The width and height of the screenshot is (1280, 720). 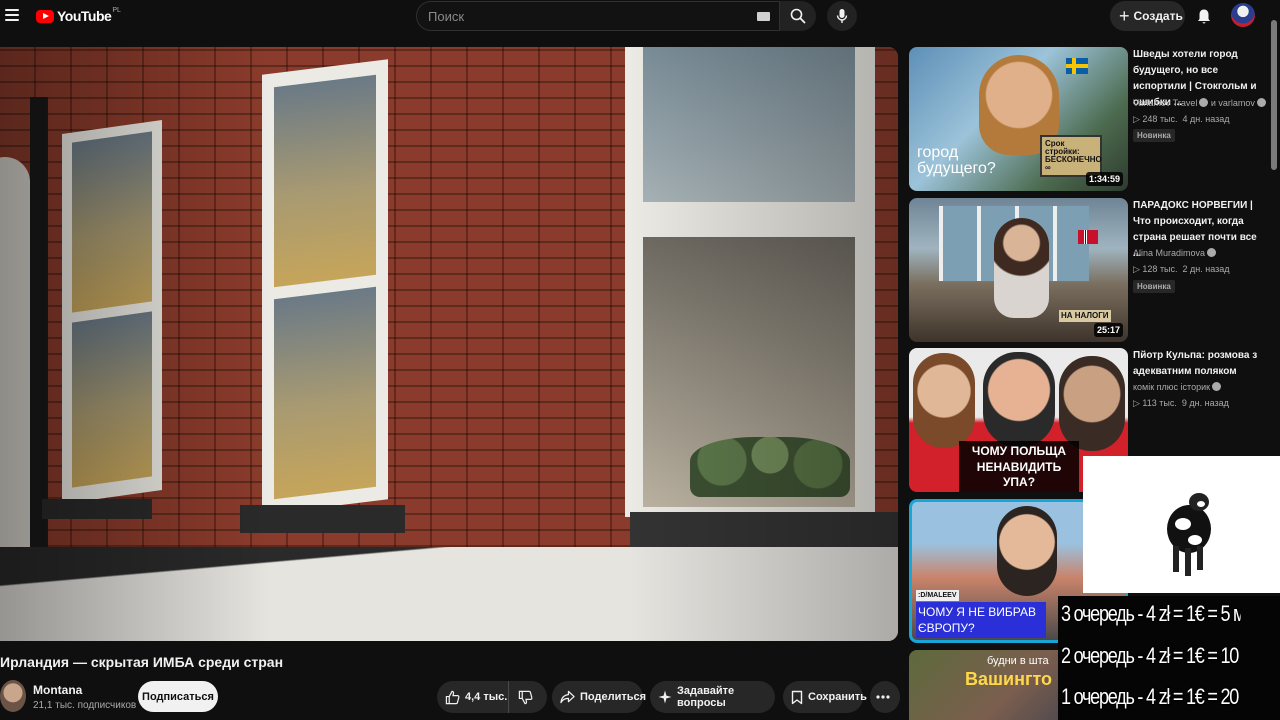 I want to click on sparkle-icon, so click(x=665, y=697).